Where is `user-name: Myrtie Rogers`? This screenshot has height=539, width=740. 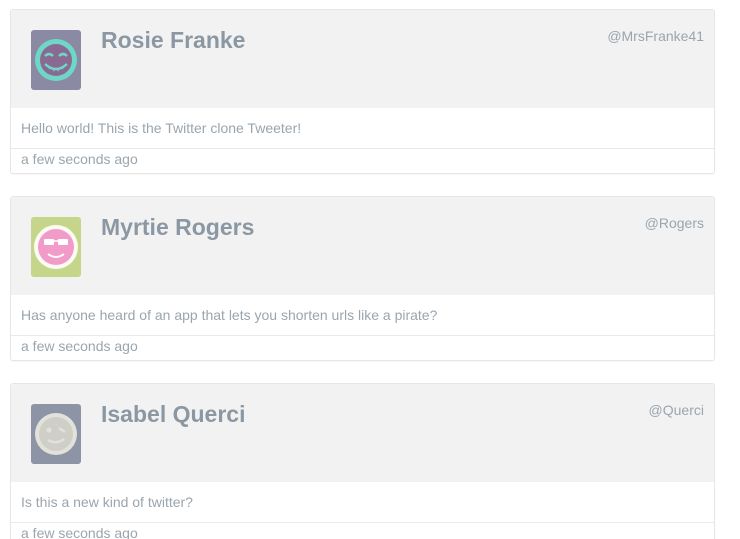
user-name: Myrtie Rogers is located at coordinates (178, 227).